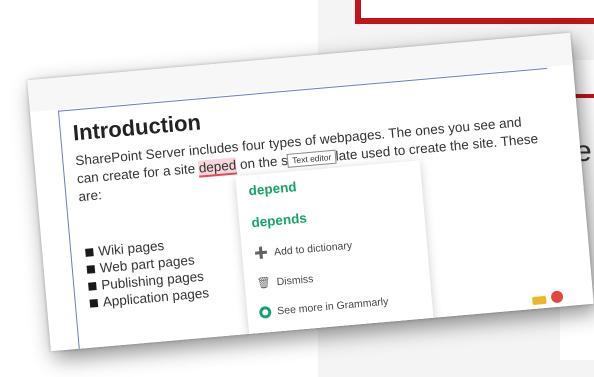 This screenshot has height=377, width=594. What do you see at coordinates (474, 12) in the screenshot?
I see `background-red-frame` at bounding box center [474, 12].